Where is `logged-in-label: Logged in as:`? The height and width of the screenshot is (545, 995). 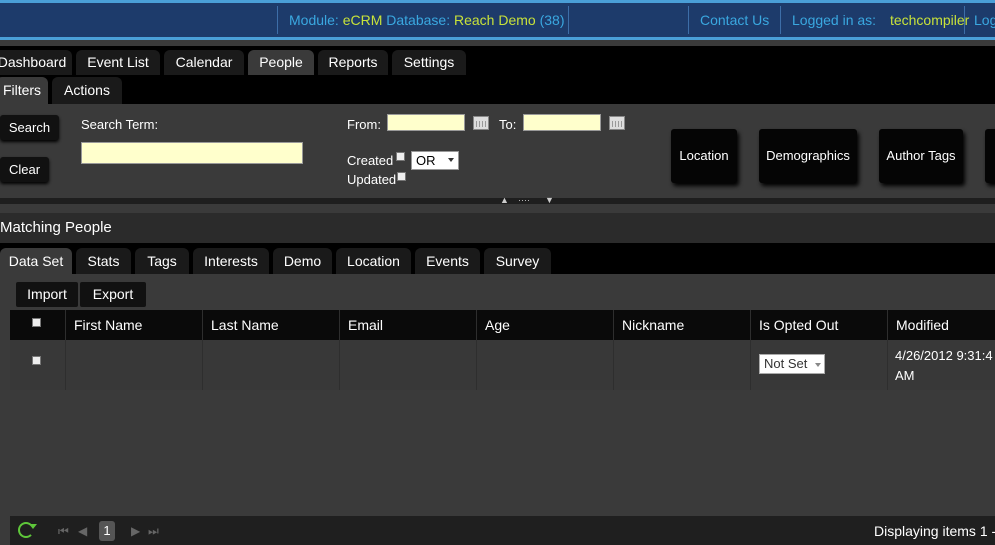
logged-in-label: Logged in as: is located at coordinates (834, 20).